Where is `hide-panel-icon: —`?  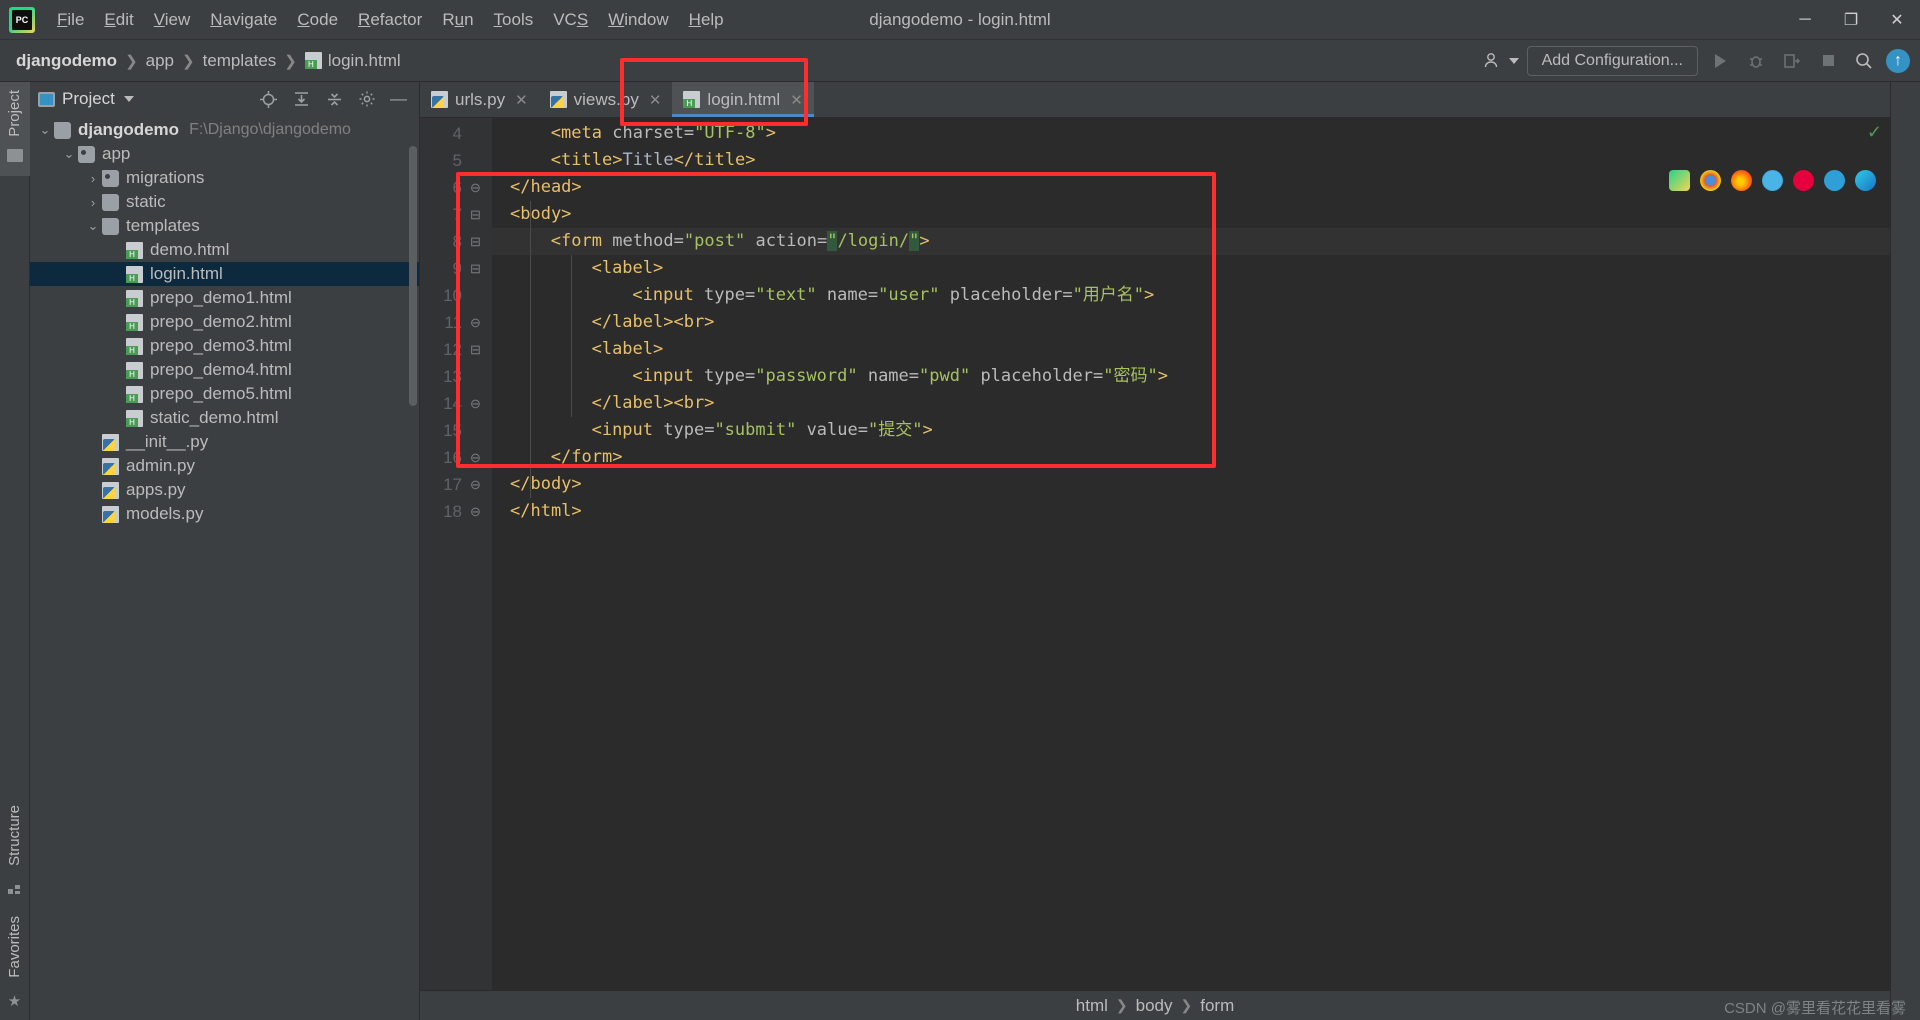 hide-panel-icon: — is located at coordinates (398, 99).